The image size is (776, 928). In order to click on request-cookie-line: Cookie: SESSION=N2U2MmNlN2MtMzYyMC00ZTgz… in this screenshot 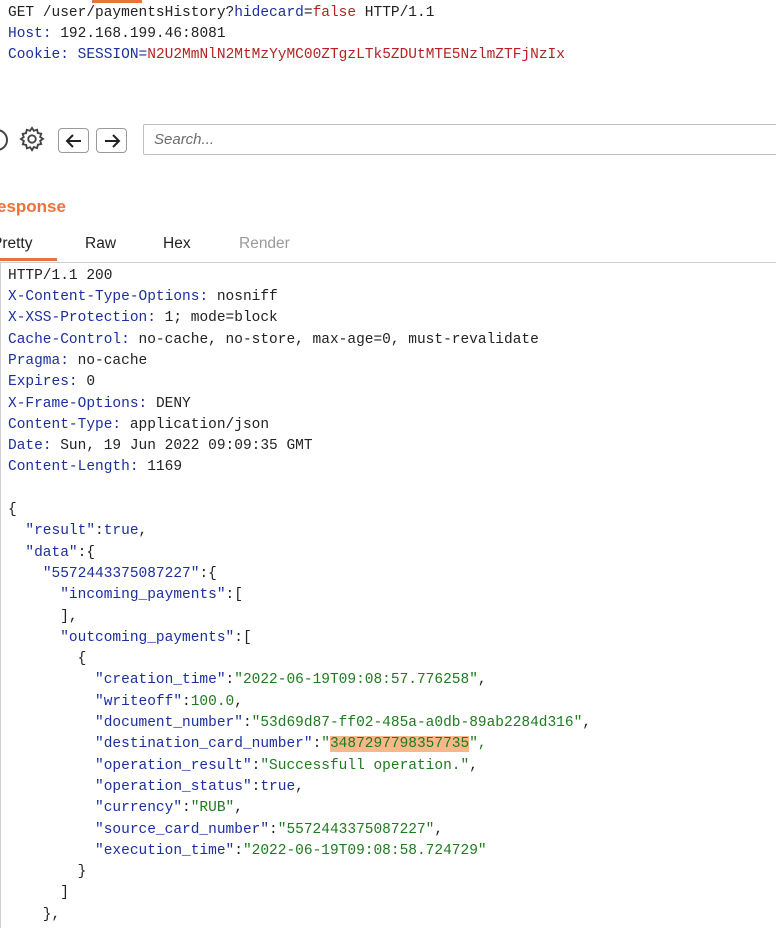, I will do `click(286, 55)`.